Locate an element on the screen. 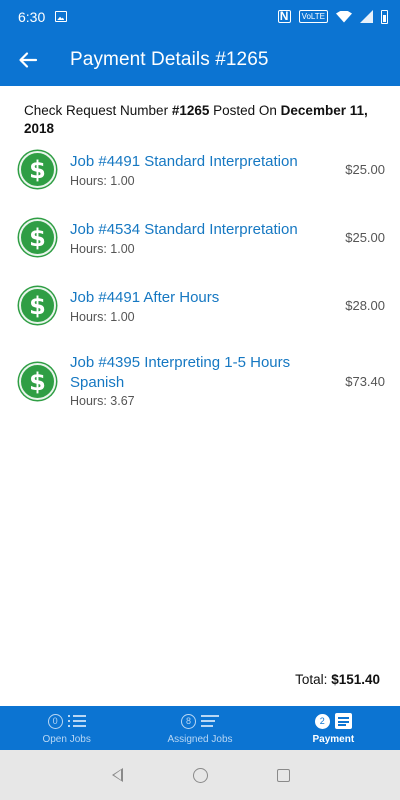 This screenshot has width=400, height=800. total-value: $151.40 is located at coordinates (355, 679).